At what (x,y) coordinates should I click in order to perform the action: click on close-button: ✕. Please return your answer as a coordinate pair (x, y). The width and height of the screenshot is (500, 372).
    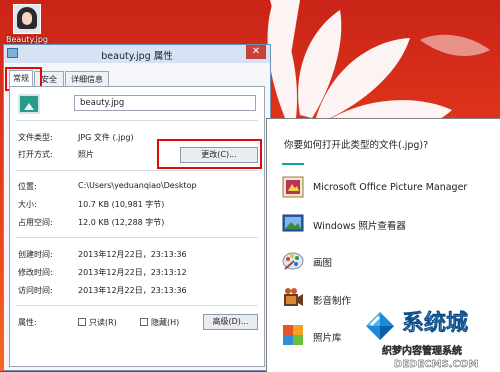
    Looking at the image, I should click on (256, 52).